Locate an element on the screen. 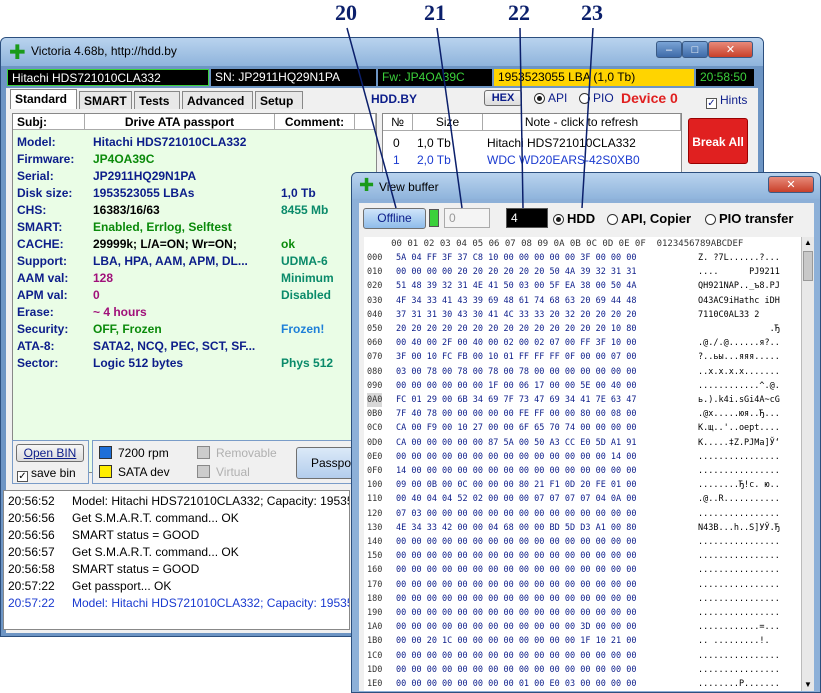 The width and height of the screenshot is (821, 693). annotation-lines is located at coordinates (470, 118).